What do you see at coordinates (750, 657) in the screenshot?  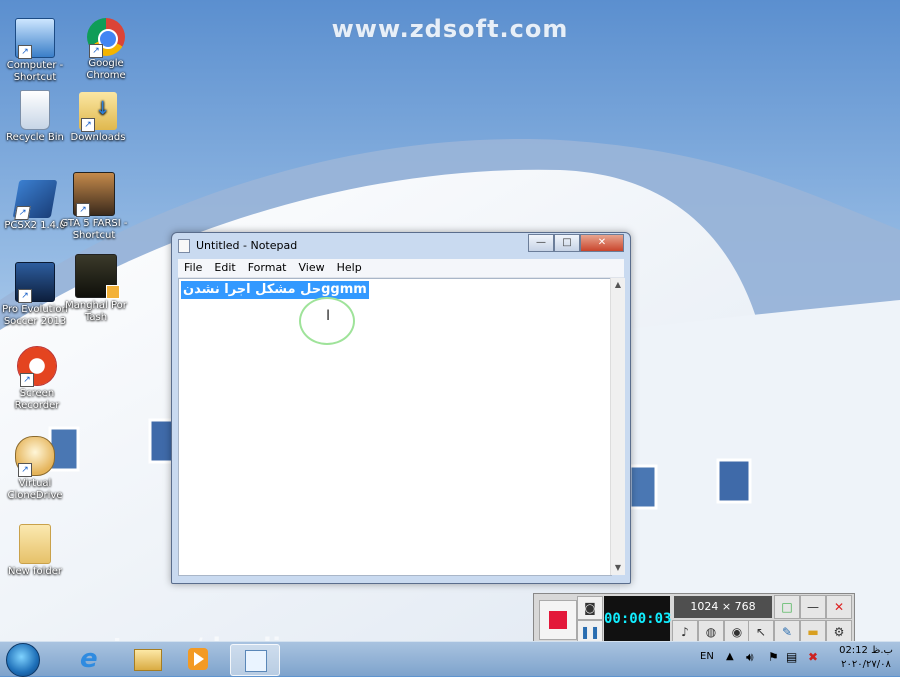 I see `volume-icon: 🔊︎` at bounding box center [750, 657].